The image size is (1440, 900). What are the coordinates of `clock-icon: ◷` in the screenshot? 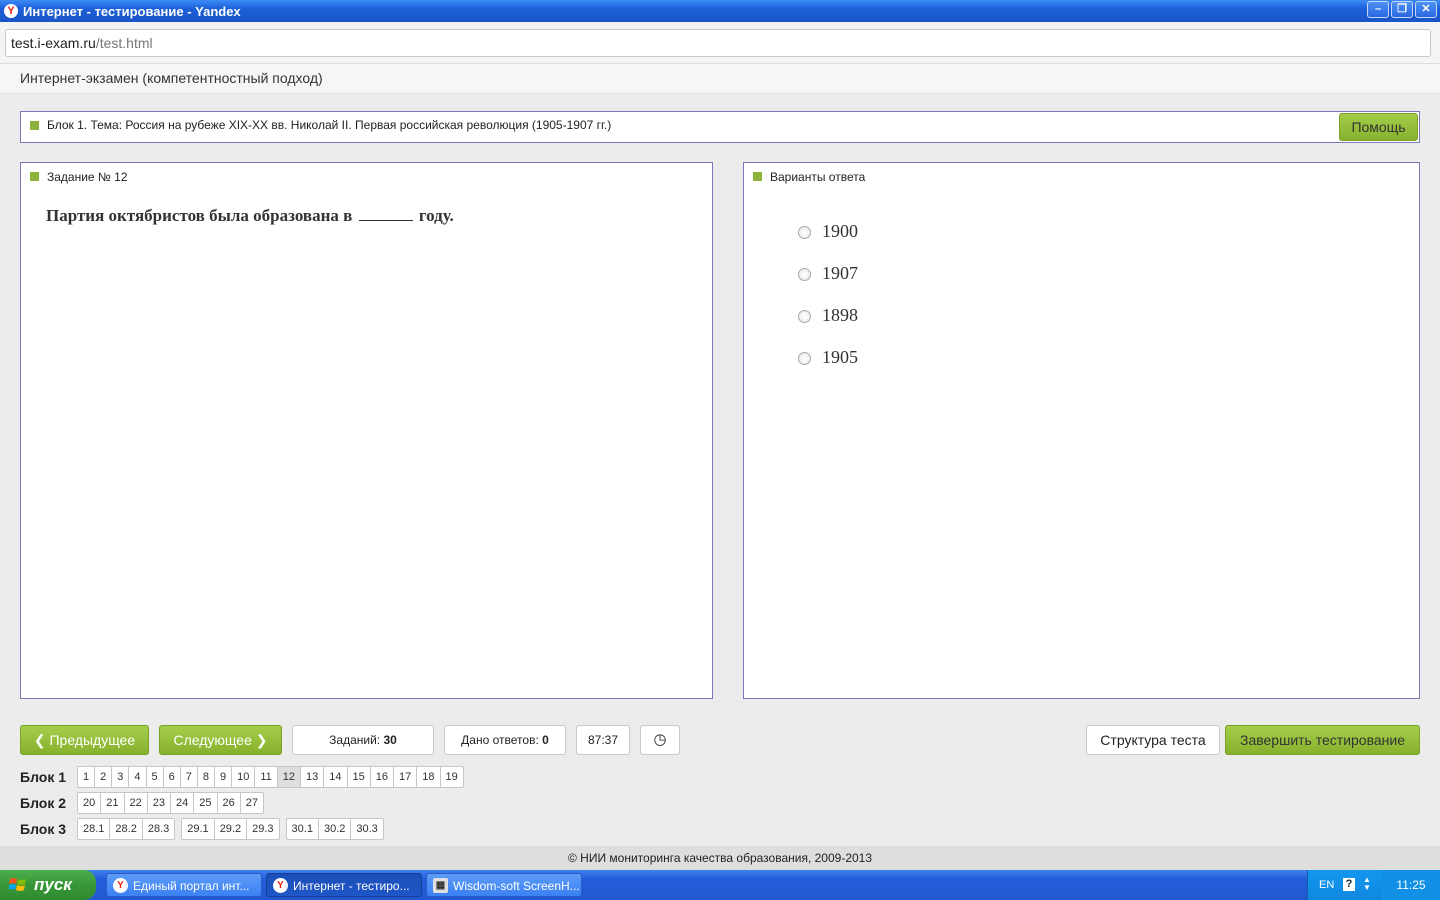 It's located at (660, 739).